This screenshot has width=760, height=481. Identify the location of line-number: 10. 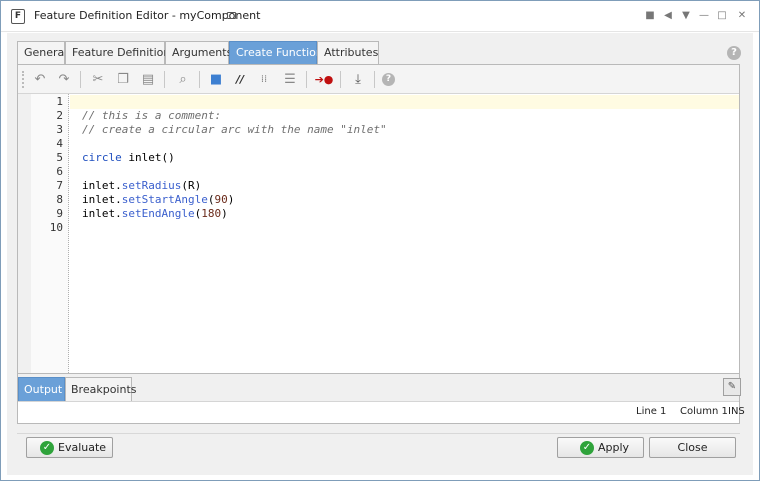
(56, 227).